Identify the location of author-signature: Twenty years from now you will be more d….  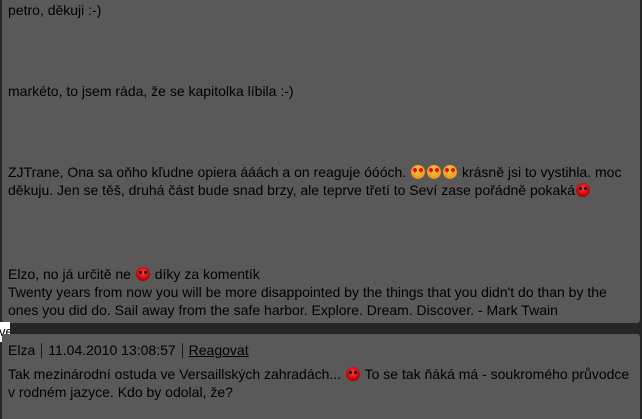
(307, 301).